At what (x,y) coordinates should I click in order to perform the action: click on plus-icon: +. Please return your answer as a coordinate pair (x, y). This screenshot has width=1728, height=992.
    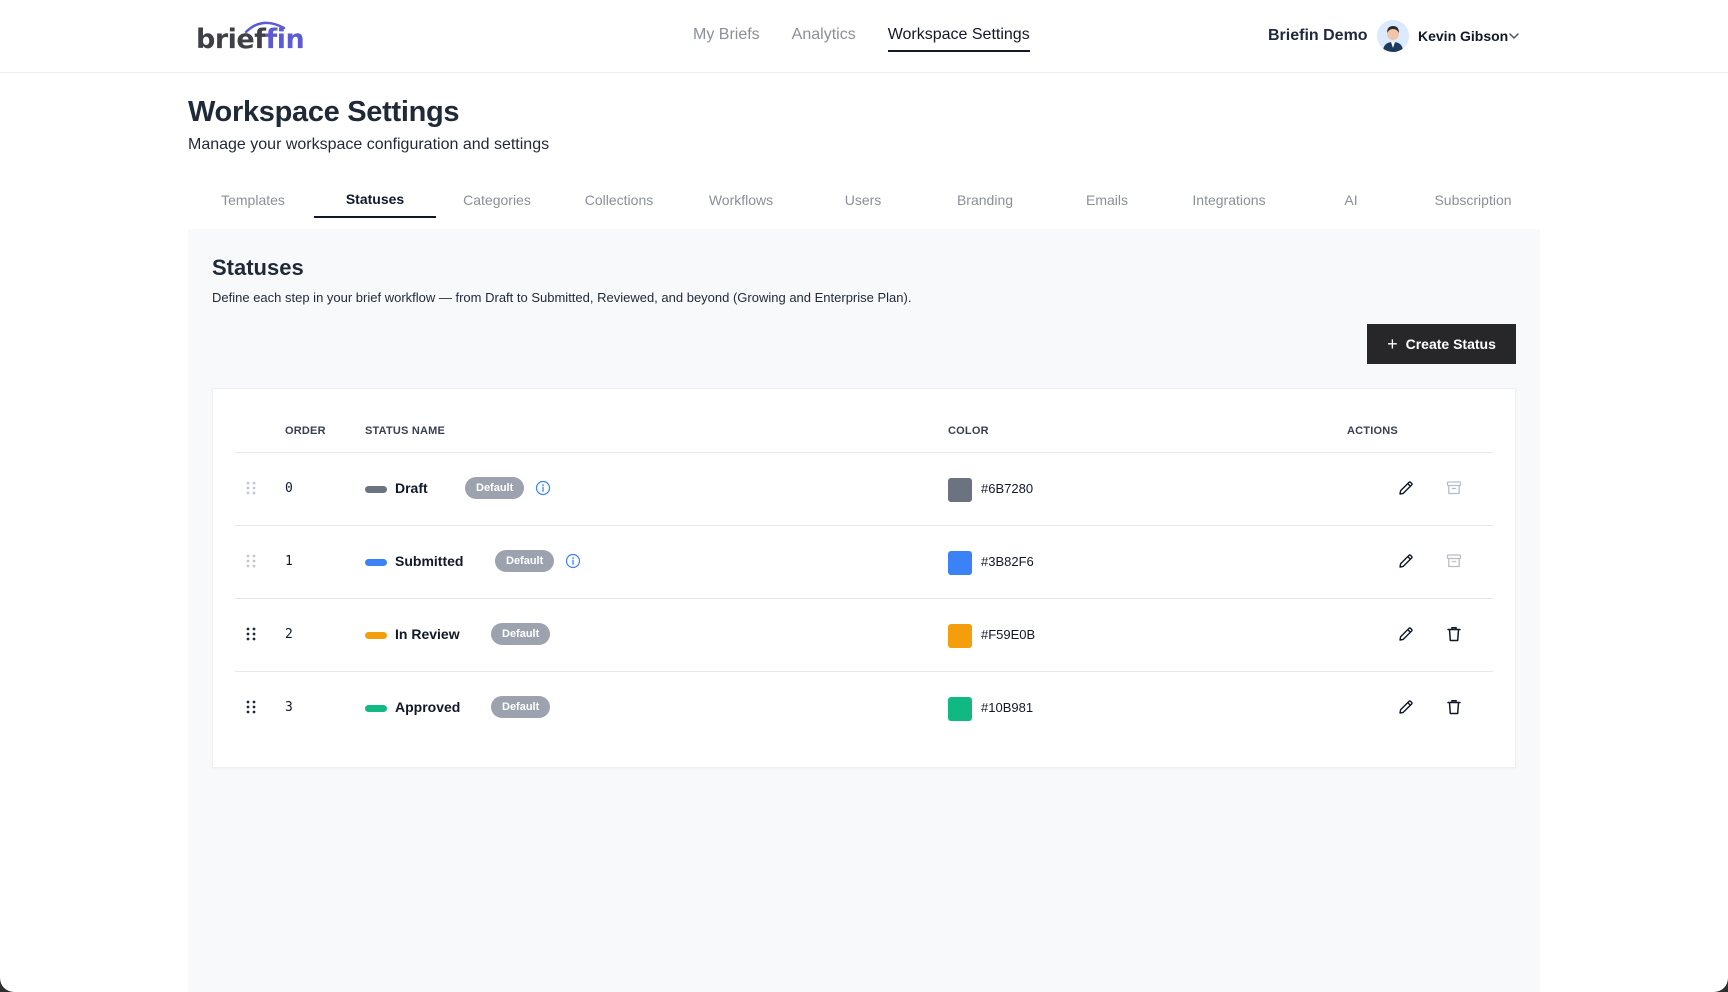
    Looking at the image, I should click on (1392, 344).